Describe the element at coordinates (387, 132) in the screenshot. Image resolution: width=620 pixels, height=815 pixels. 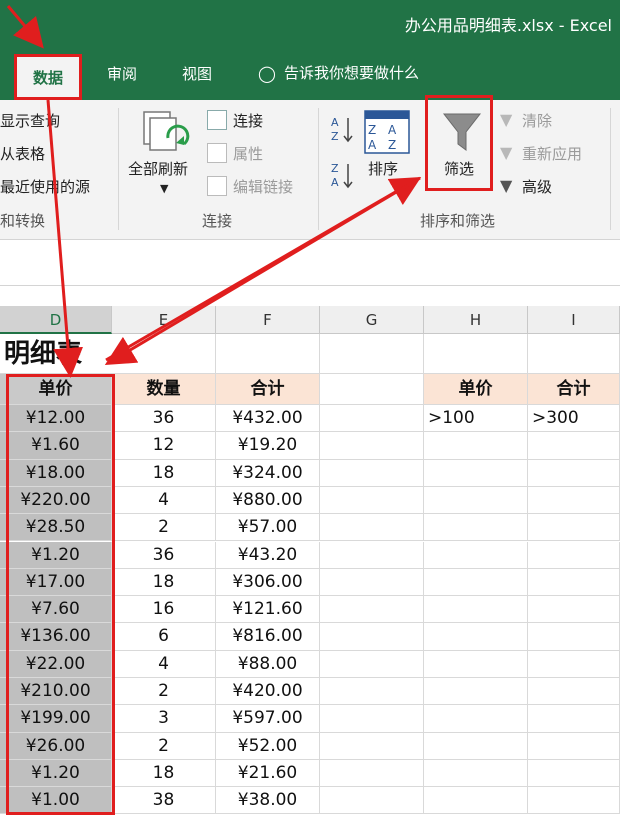
I see `sort-dialog-icon: Z A A Z` at that location.